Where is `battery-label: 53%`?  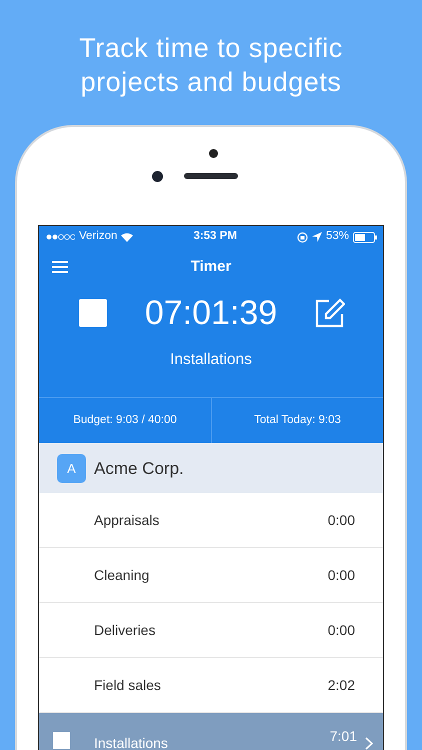
battery-label: 53% is located at coordinates (338, 236).